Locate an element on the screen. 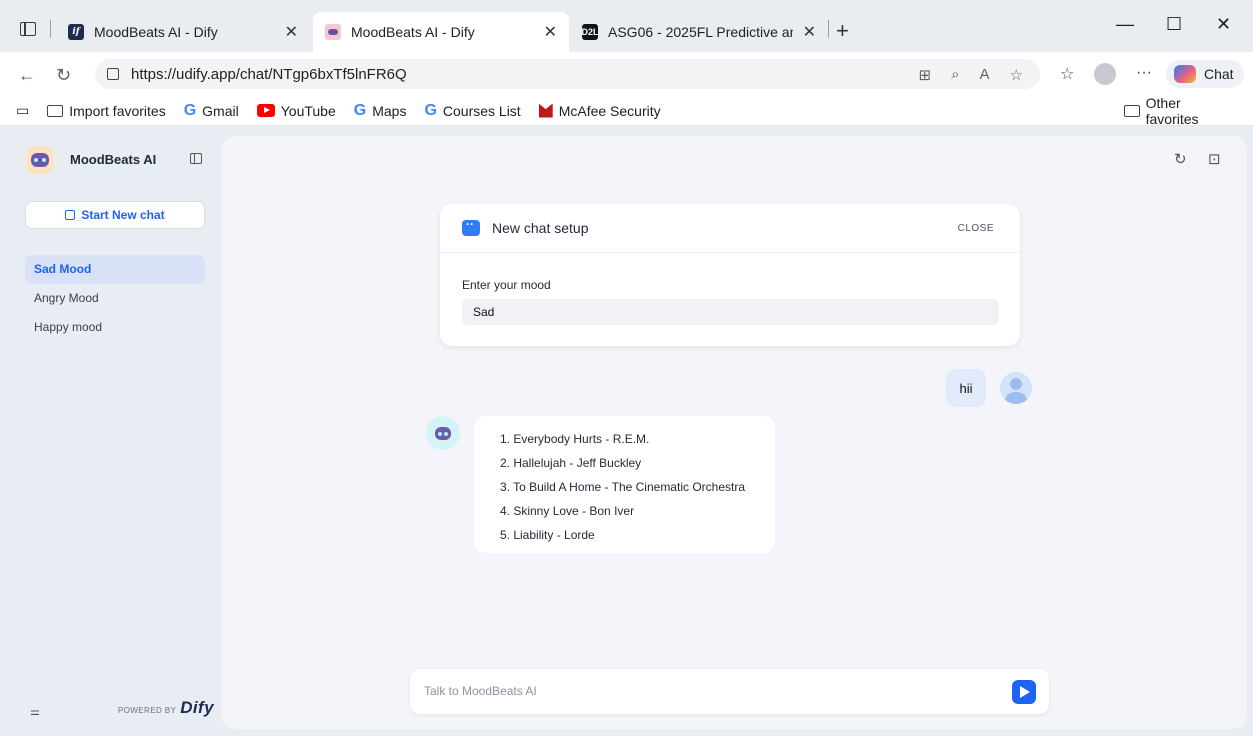 This screenshot has height=736, width=1253. bot-avatar is located at coordinates (443, 433).